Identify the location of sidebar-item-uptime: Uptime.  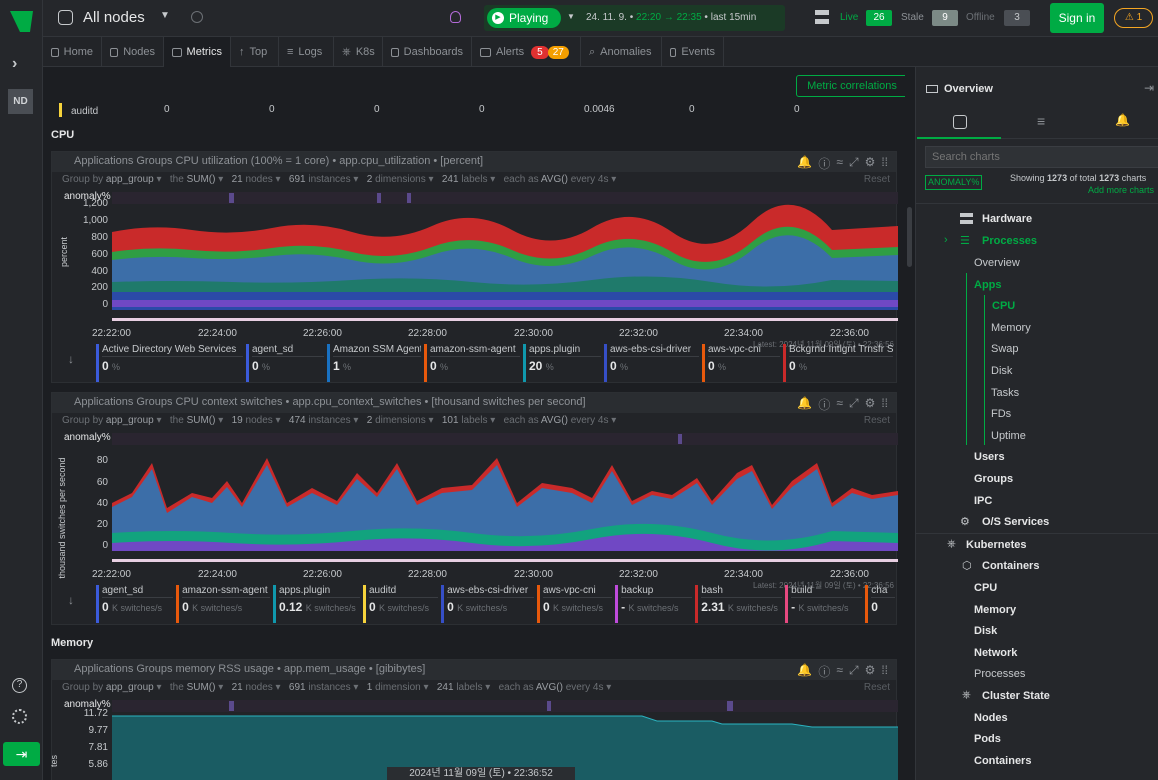
(1008, 436).